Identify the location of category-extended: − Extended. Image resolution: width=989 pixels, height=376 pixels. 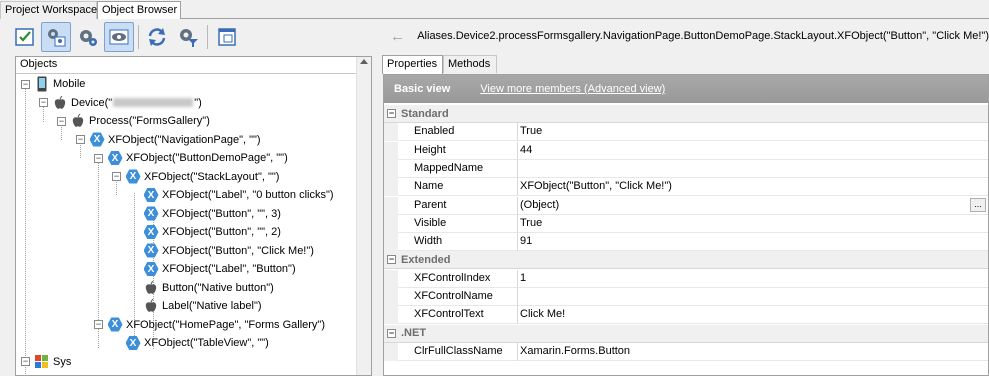
(686, 260).